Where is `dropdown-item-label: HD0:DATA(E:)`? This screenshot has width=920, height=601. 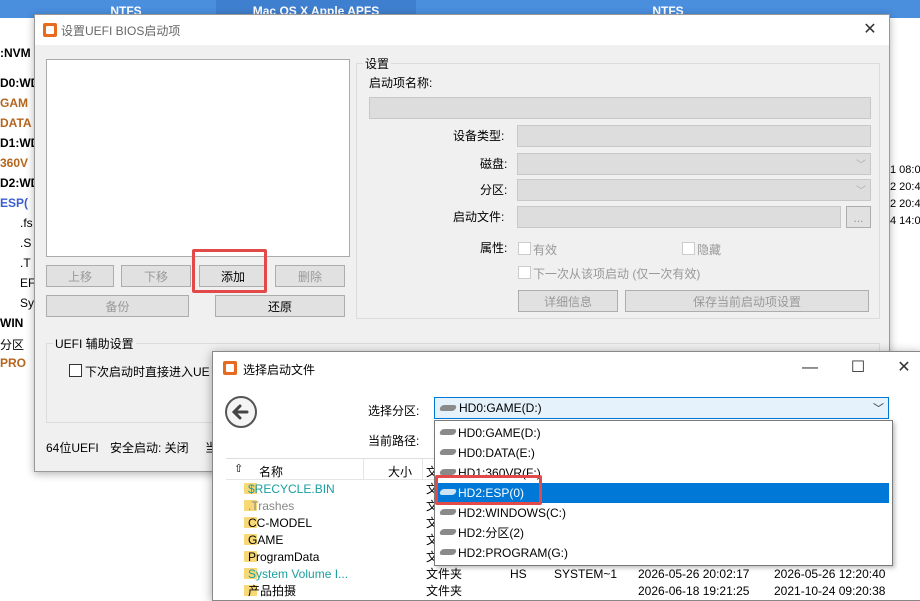 dropdown-item-label: HD0:DATA(E:) is located at coordinates (496, 453).